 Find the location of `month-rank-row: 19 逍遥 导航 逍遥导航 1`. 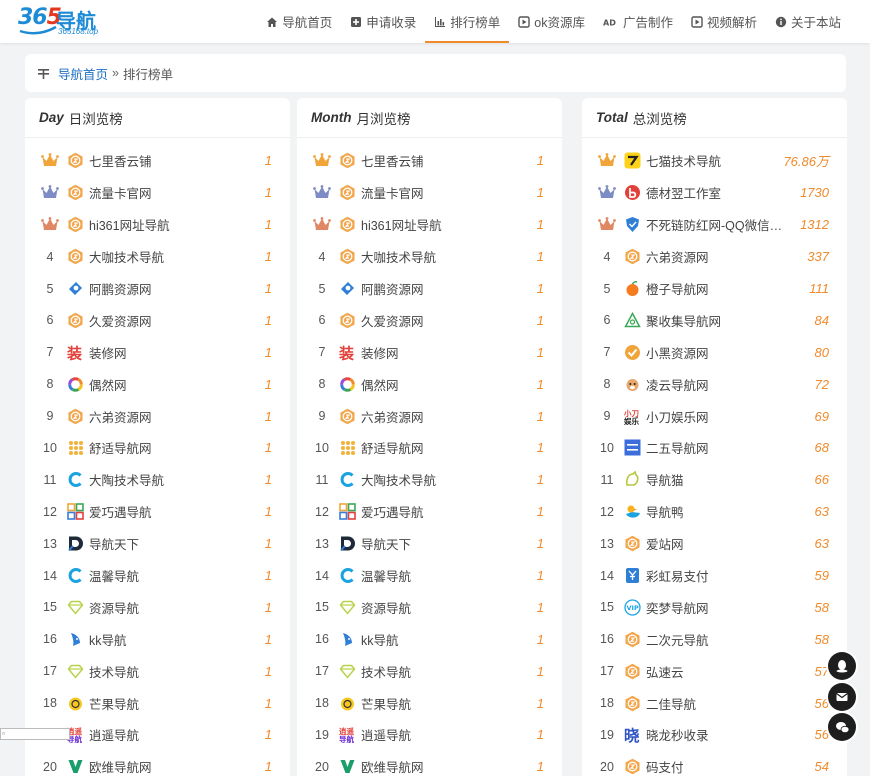

month-rank-row: 19 逍遥 导航 逍遥导航 1 is located at coordinates (429, 735).